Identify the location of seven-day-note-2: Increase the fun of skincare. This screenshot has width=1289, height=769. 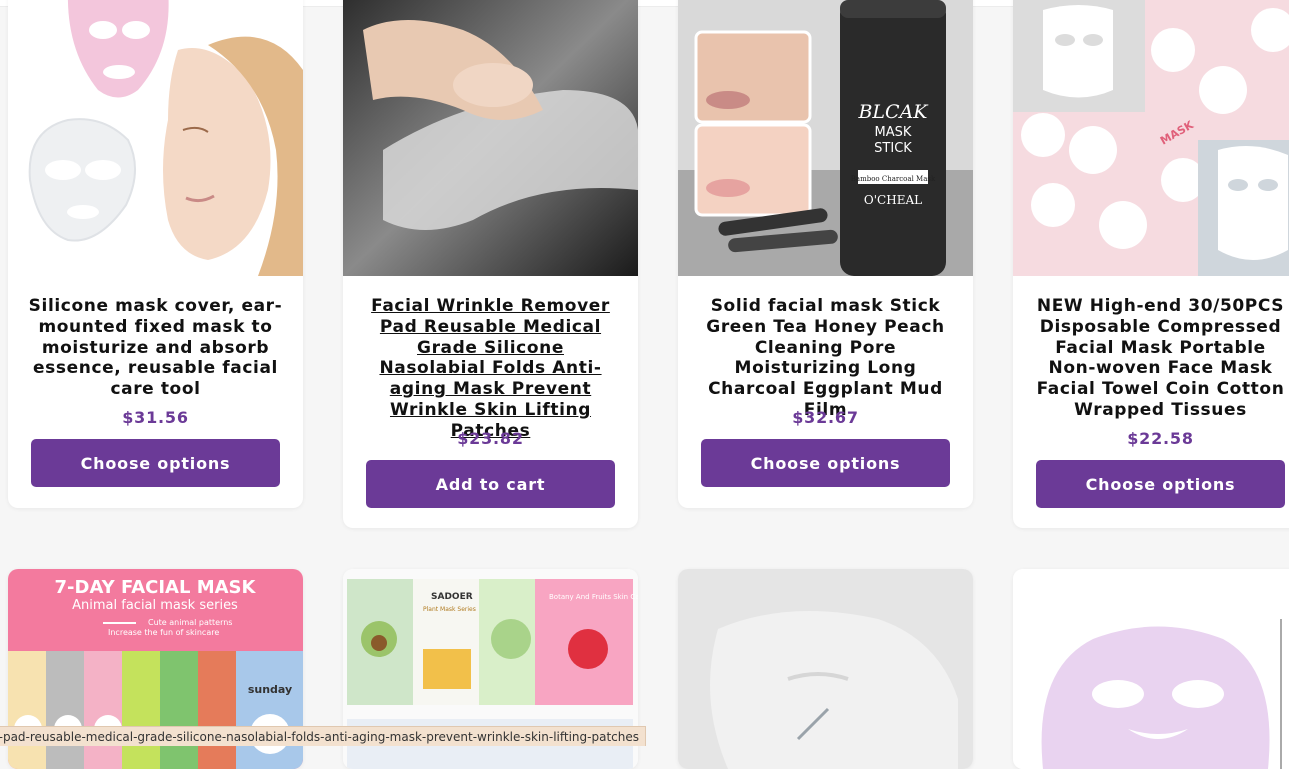
(163, 632).